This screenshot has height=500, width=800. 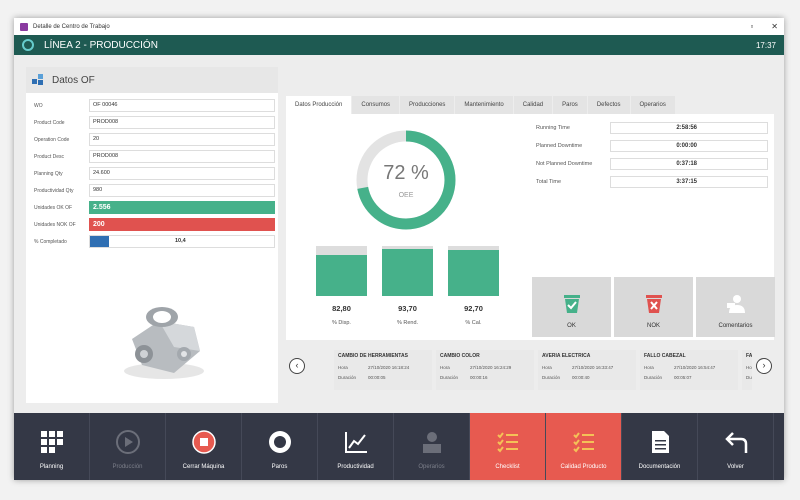 What do you see at coordinates (406, 195) in the screenshot?
I see `oee-label: OEE` at bounding box center [406, 195].